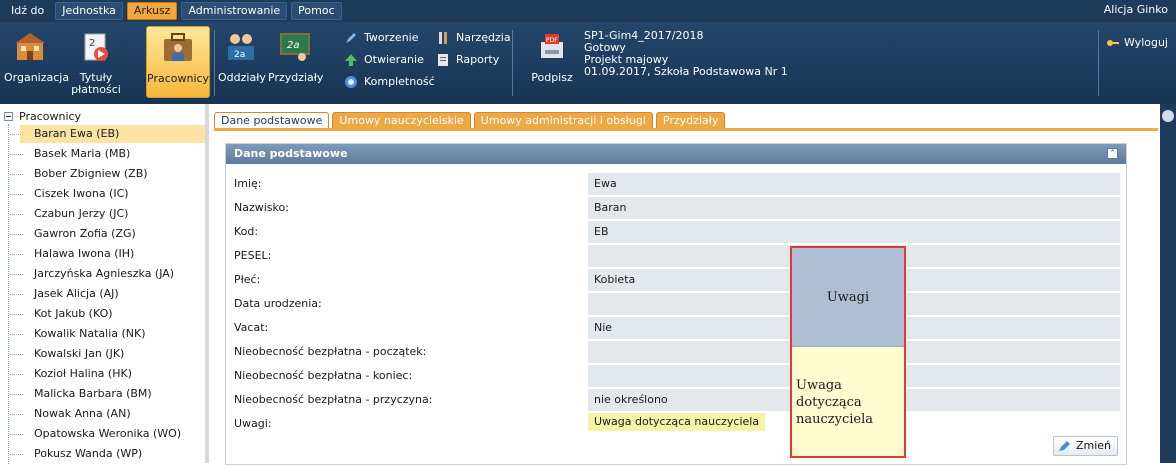  I want to click on callout-text-line: Uwaga, so click(819, 385).